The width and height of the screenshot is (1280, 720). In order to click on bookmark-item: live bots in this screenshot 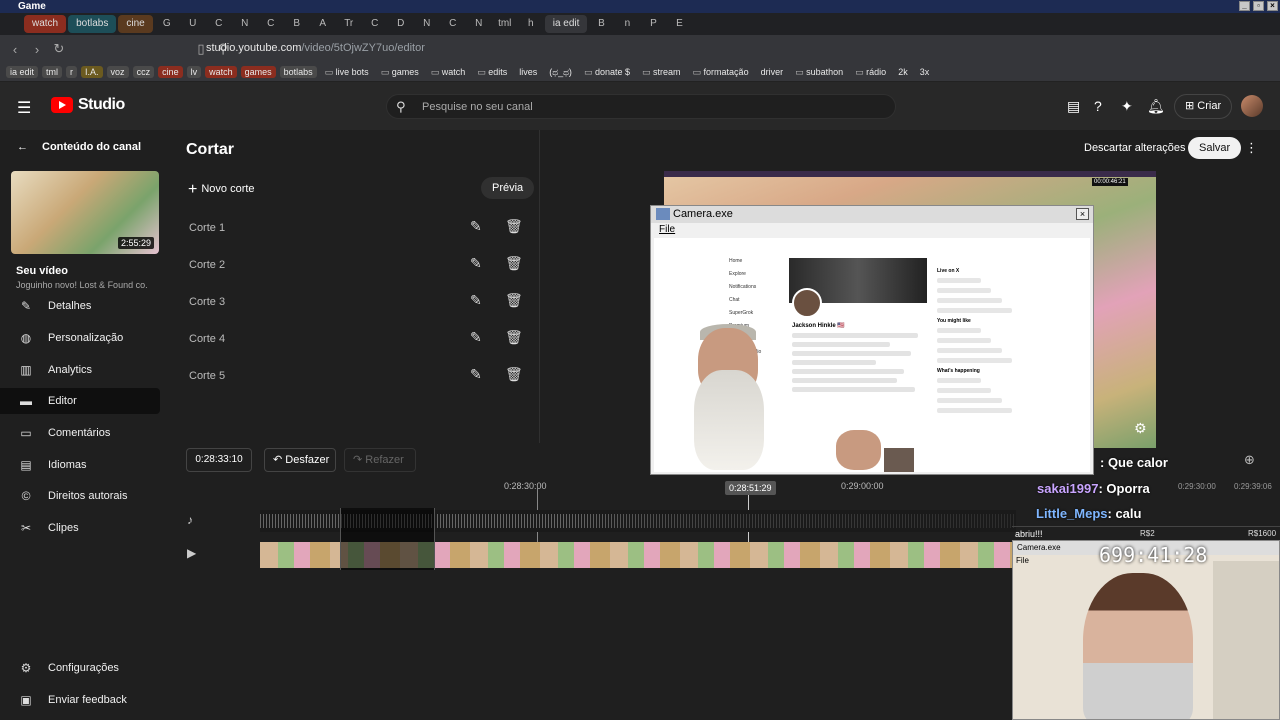, I will do `click(347, 72)`.